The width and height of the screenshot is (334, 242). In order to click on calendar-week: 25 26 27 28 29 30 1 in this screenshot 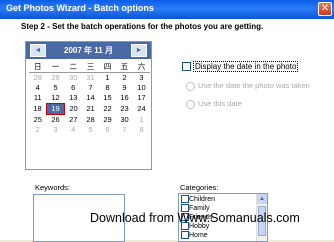, I will do `click(89, 120)`.